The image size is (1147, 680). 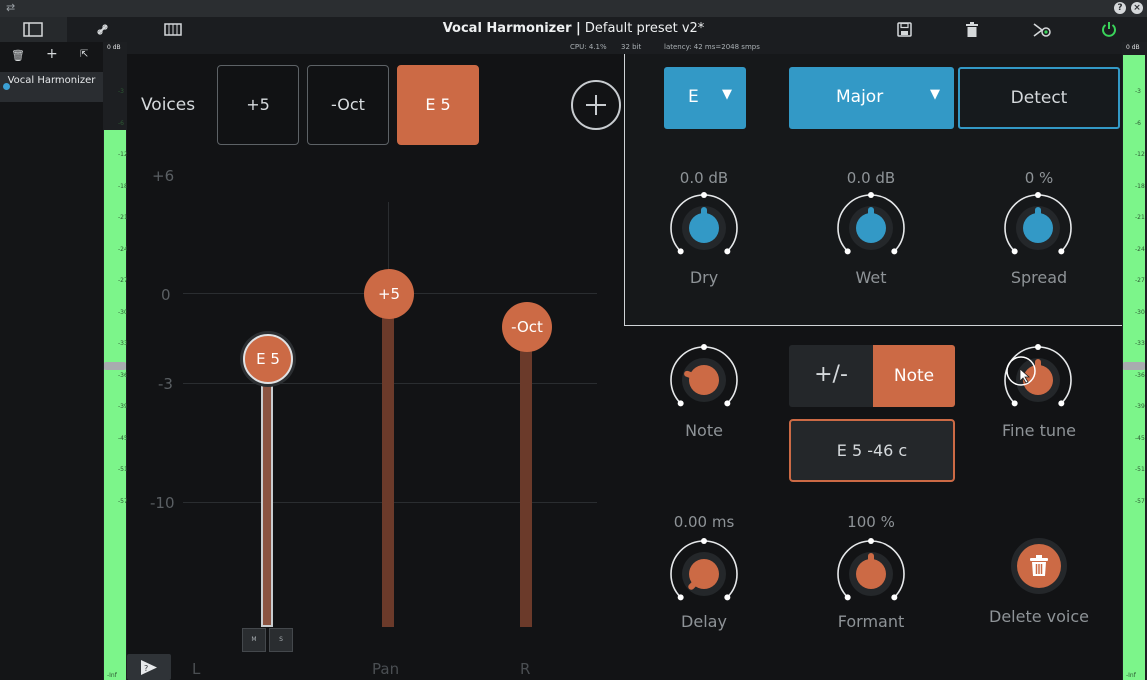 What do you see at coordinates (872, 450) in the screenshot?
I see `note-display: E 5 -46 c` at bounding box center [872, 450].